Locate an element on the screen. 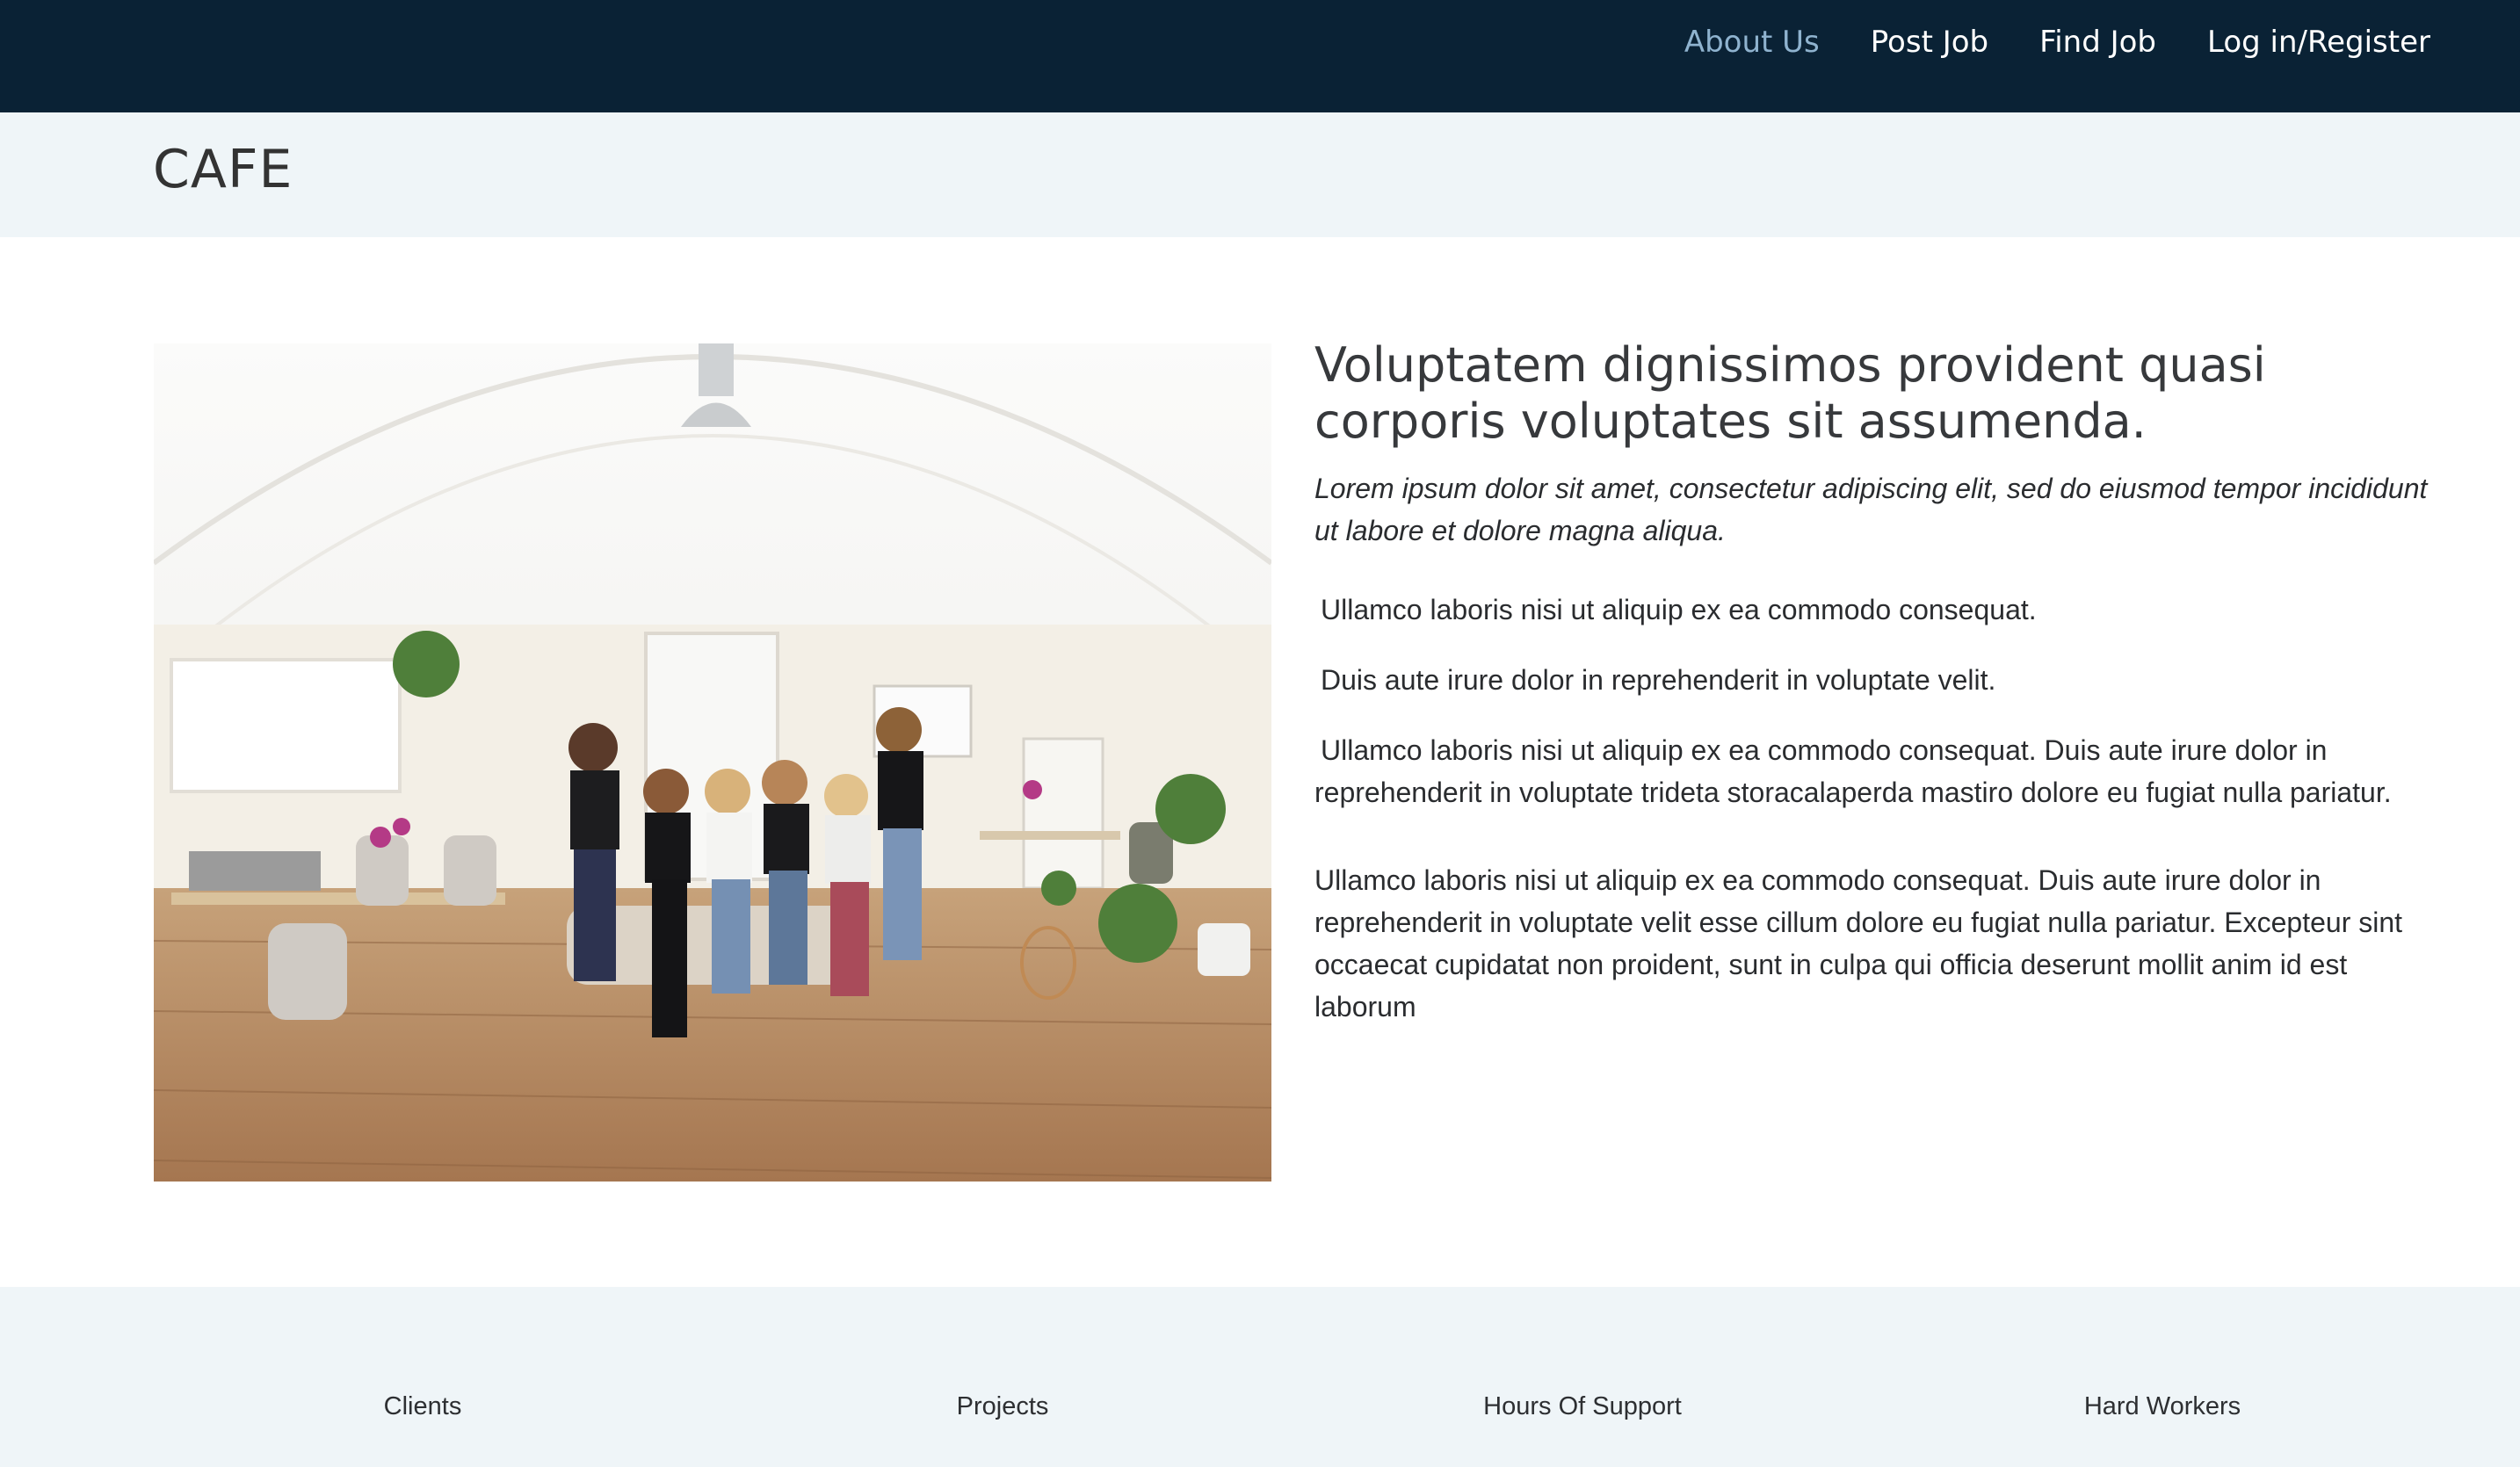  stat-label-hard-workers: Hard Workers is located at coordinates (2162, 1406).